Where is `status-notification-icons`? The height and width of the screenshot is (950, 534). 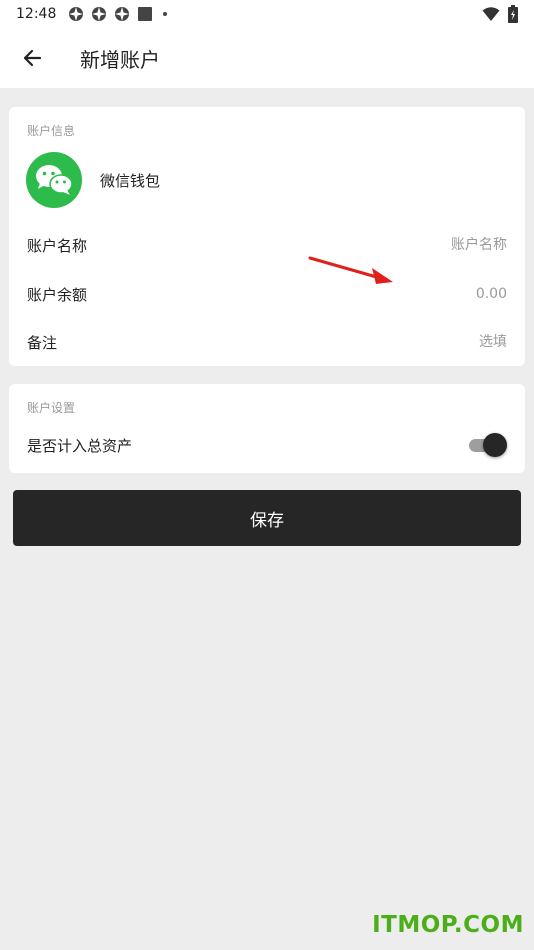 status-notification-icons is located at coordinates (119, 14).